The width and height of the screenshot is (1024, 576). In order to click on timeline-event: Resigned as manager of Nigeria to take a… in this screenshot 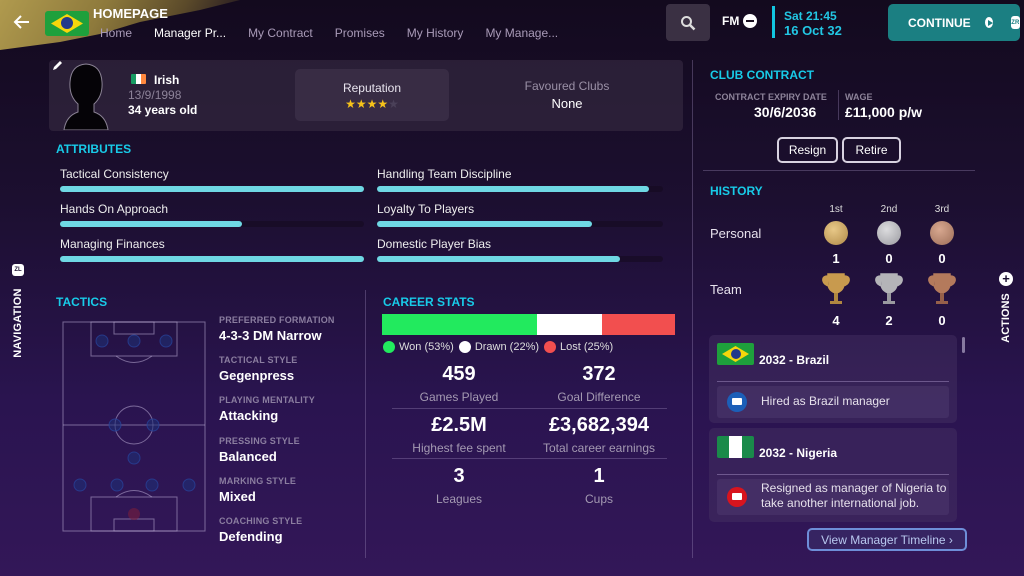, I will do `click(833, 497)`.